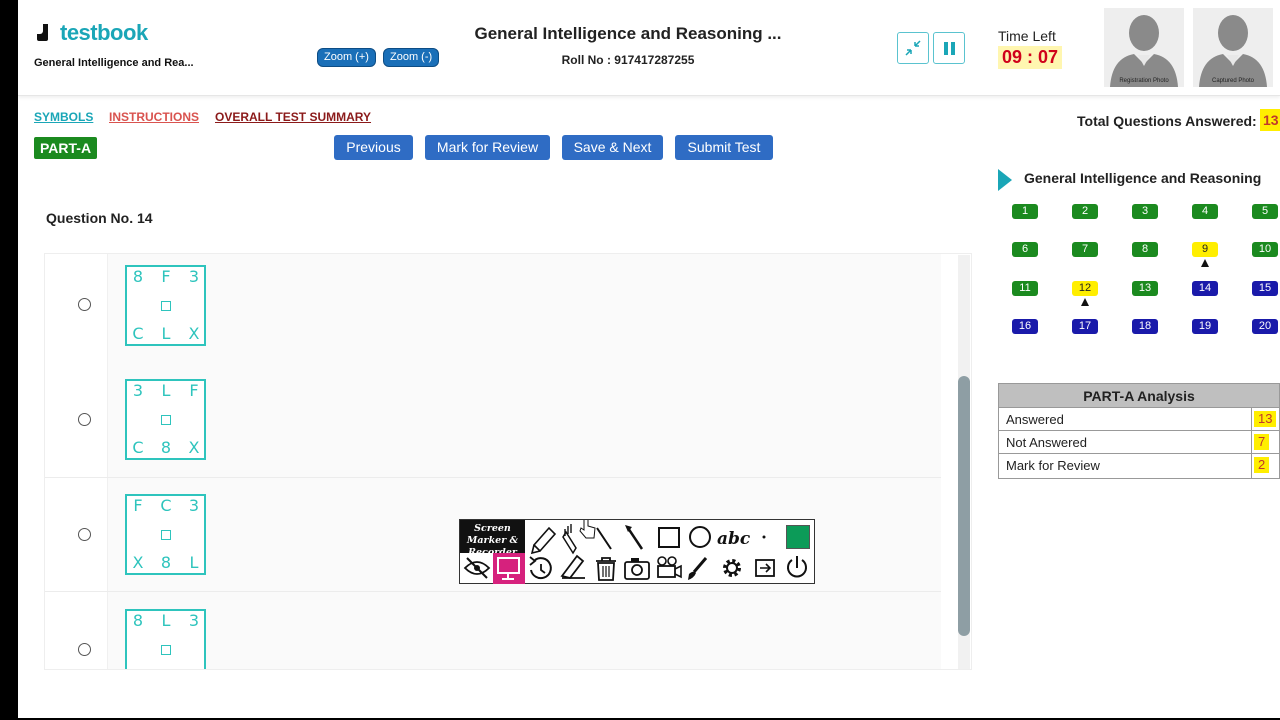  What do you see at coordinates (1085, 326) in the screenshot?
I see `palette-question-17: 17` at bounding box center [1085, 326].